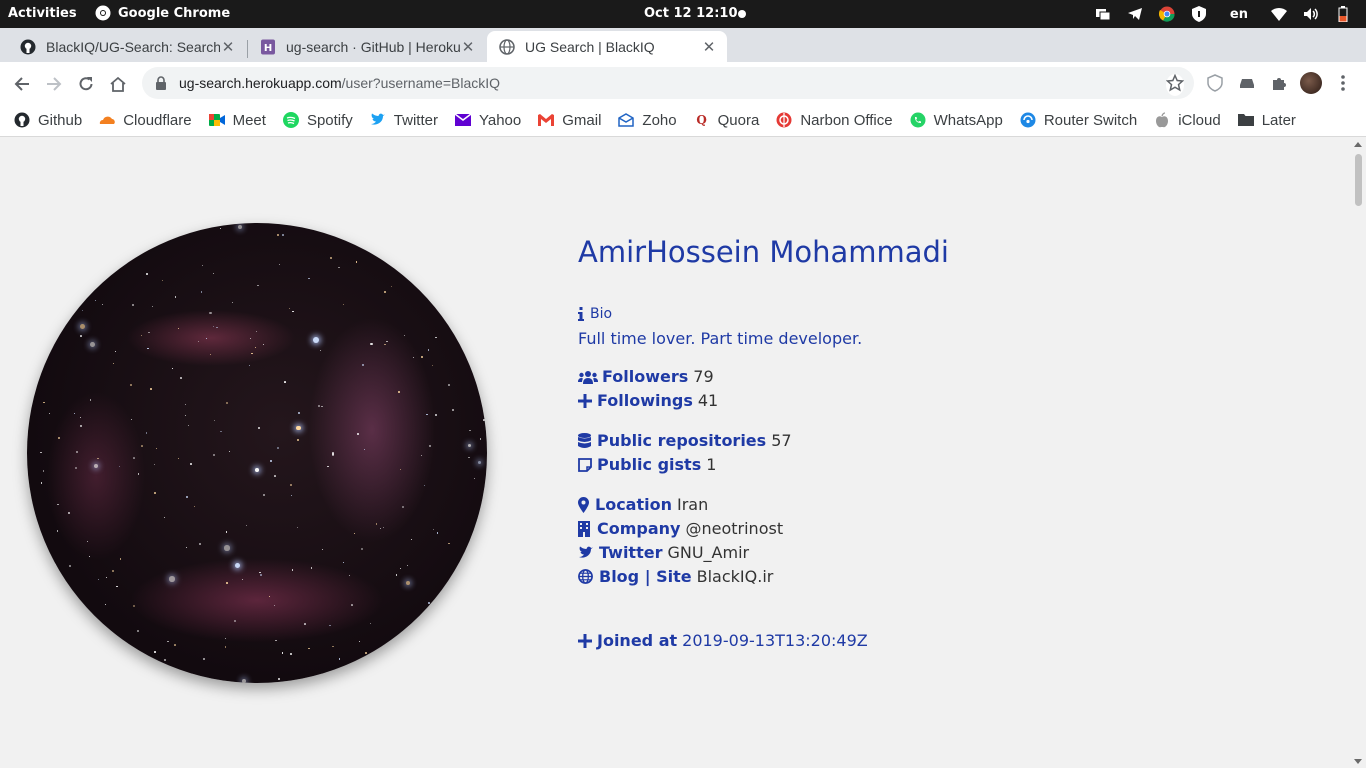  What do you see at coordinates (589, 377) in the screenshot?
I see `users-icon` at bounding box center [589, 377].